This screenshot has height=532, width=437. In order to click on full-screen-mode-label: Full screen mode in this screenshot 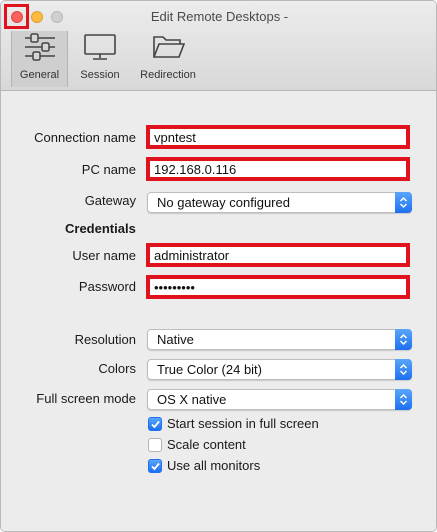, I will do `click(86, 398)`.